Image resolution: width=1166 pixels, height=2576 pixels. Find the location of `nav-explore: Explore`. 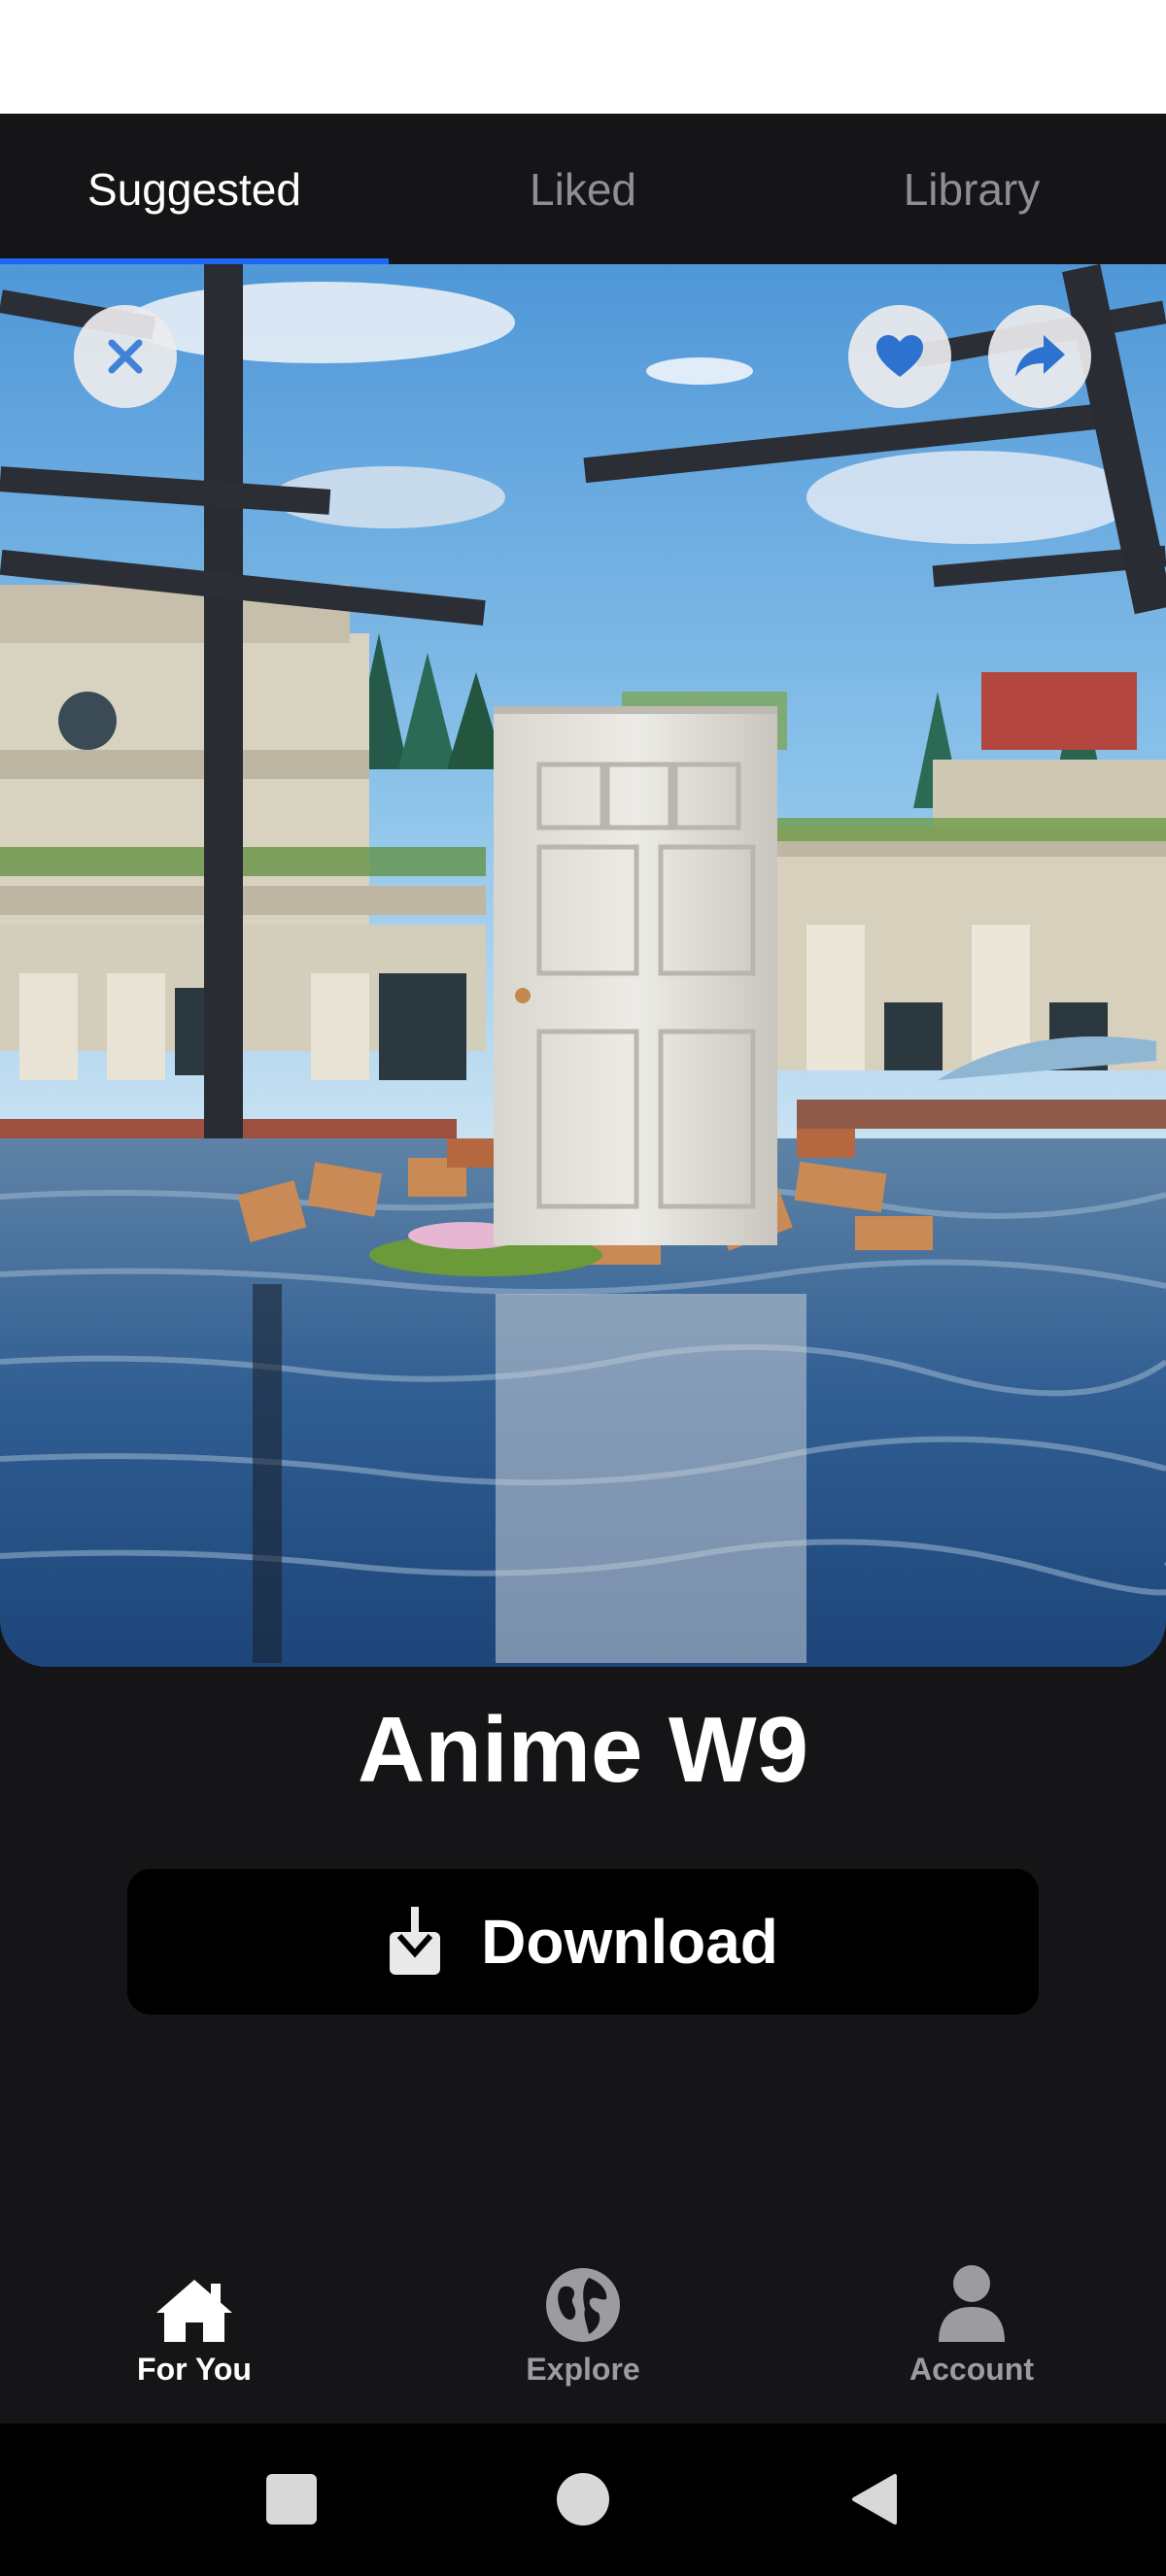

nav-explore: Explore is located at coordinates (583, 2341).